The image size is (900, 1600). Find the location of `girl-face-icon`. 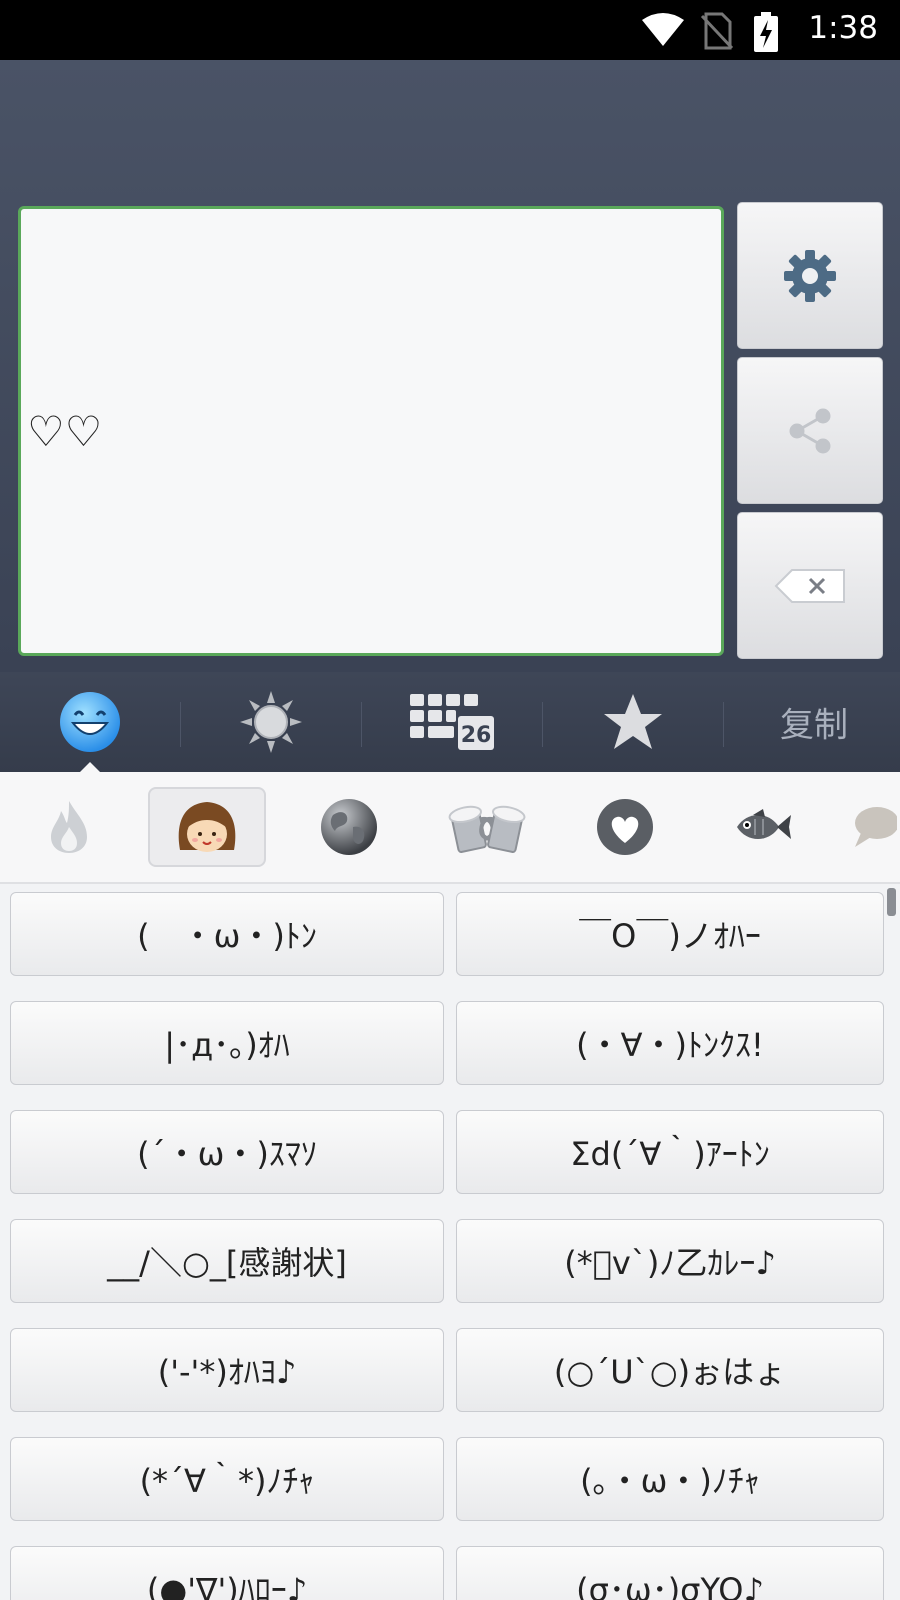

girl-face-icon is located at coordinates (207, 827).